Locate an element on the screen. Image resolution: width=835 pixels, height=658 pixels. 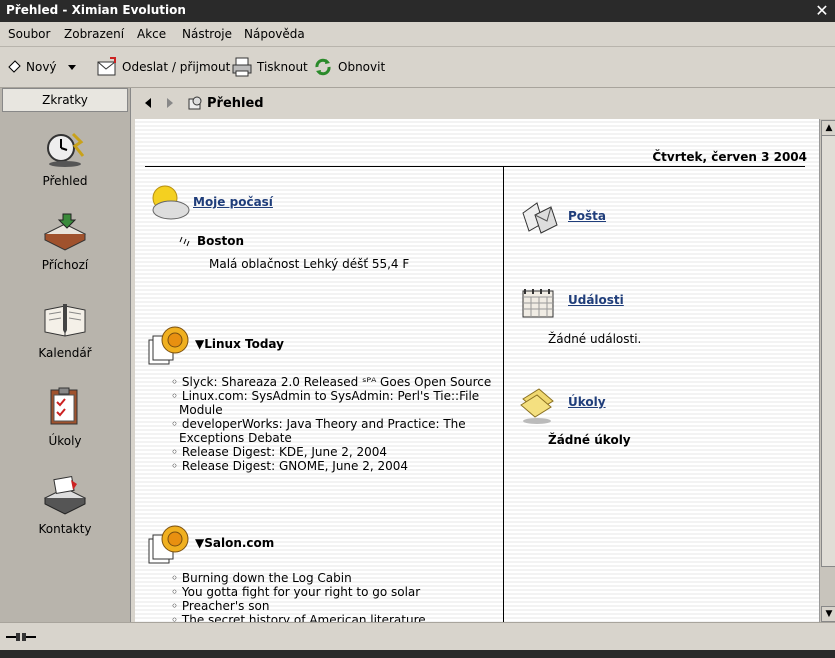
new-button-label: Nový is located at coordinates (41, 67).